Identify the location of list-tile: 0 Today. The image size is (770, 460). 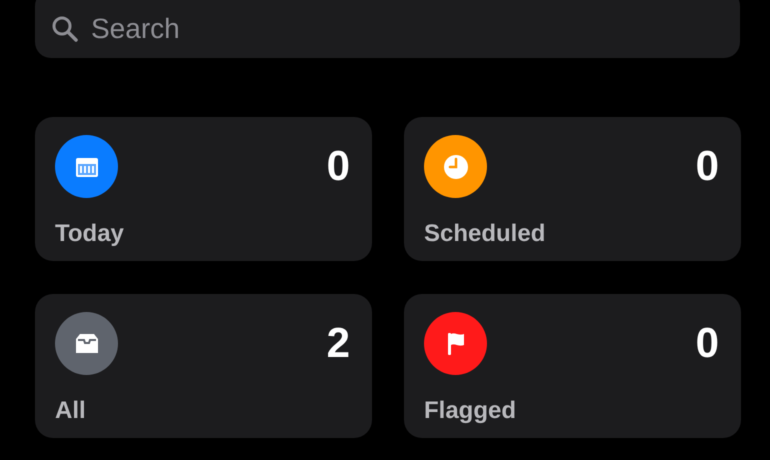
(203, 189).